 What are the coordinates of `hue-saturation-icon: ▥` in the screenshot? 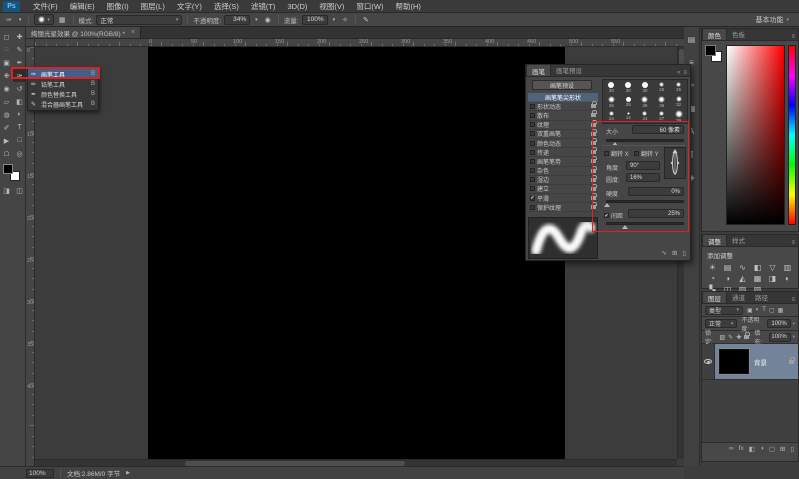 It's located at (787, 267).